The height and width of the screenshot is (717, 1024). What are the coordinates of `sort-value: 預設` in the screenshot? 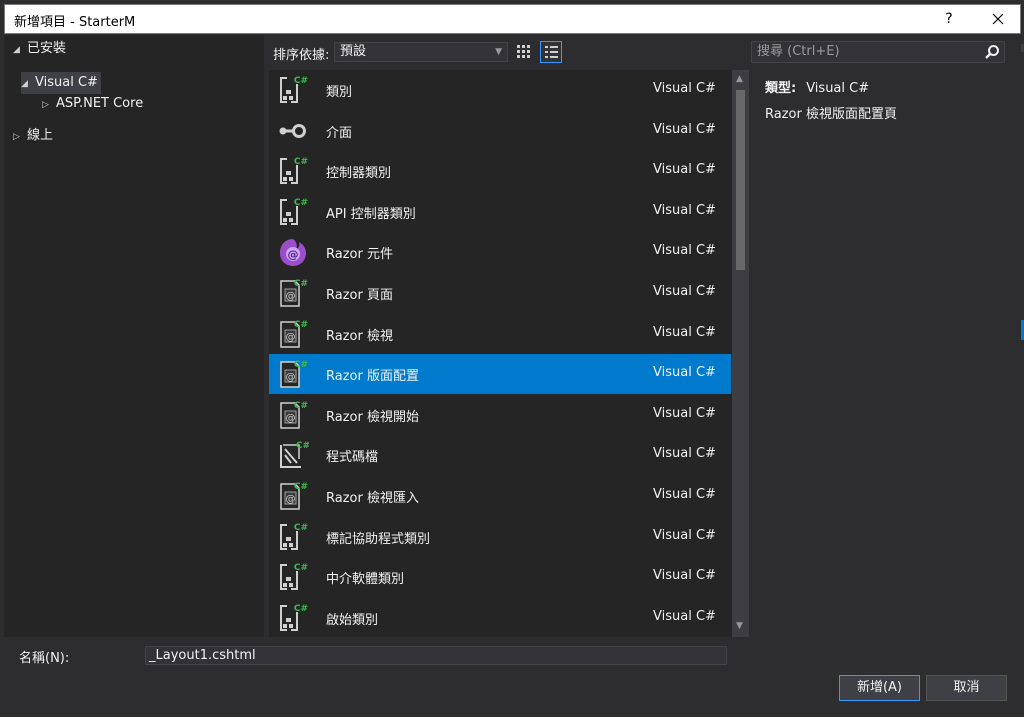 It's located at (353, 51).